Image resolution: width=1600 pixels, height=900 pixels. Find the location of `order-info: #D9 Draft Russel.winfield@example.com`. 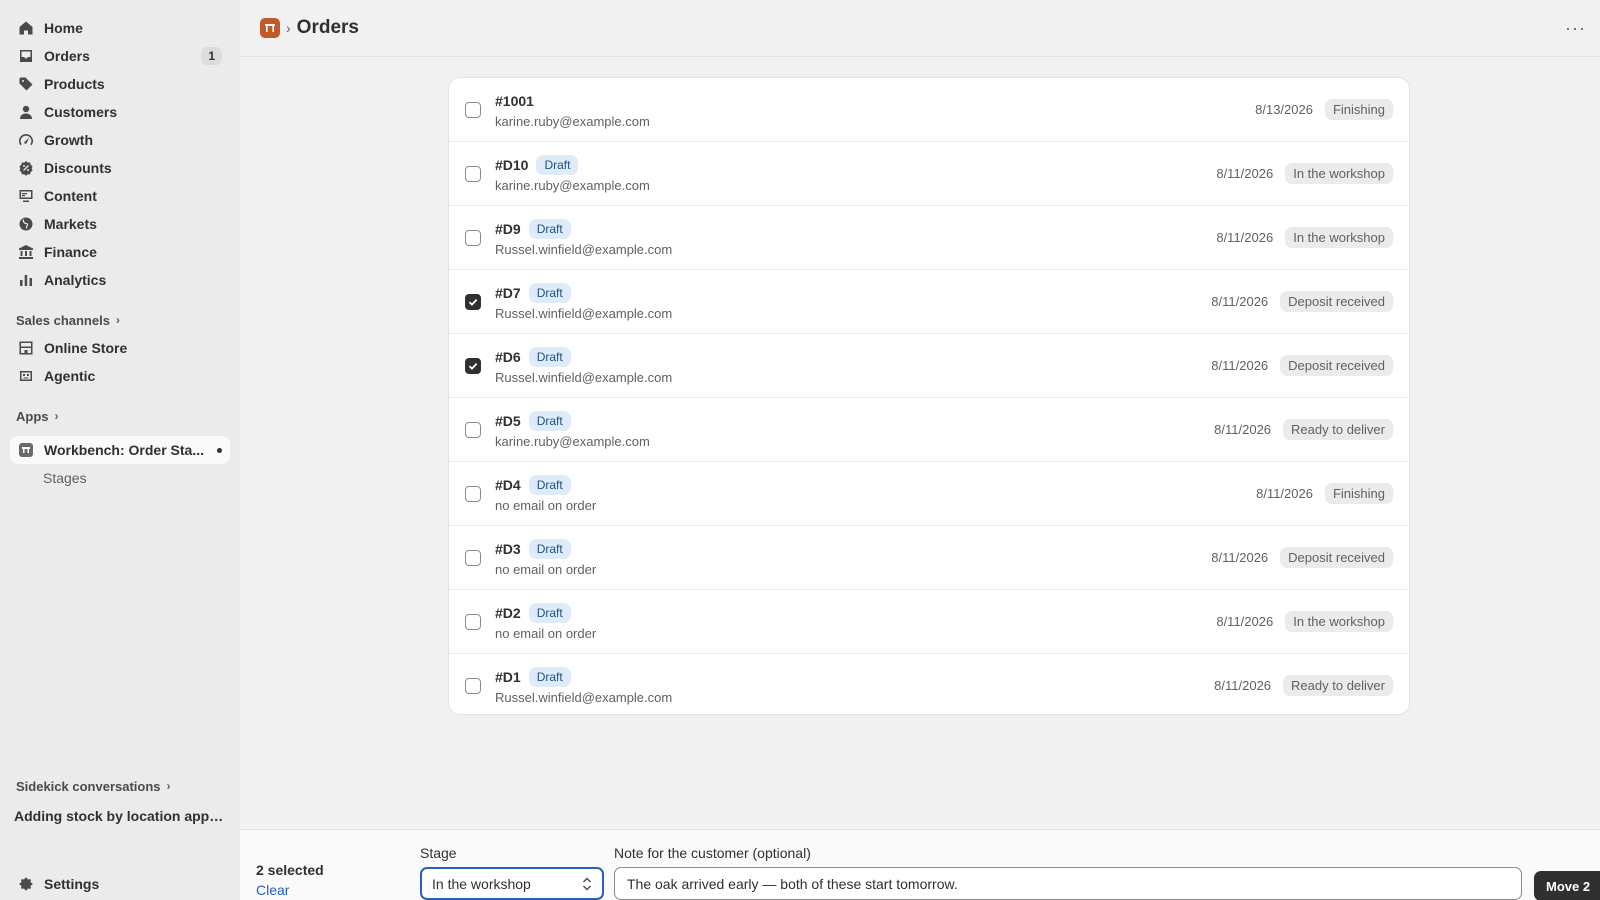

order-info: #D9 Draft Russel.winfield@example.com is located at coordinates (583, 238).